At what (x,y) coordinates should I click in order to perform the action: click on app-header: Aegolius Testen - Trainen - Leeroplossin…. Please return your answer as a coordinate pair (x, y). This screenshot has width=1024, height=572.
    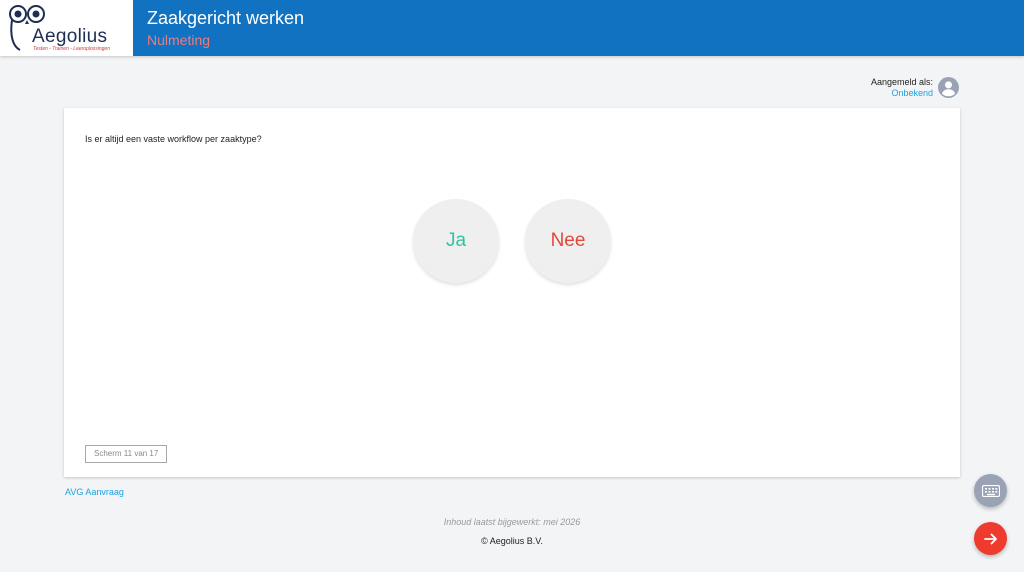
    Looking at the image, I should click on (512, 28).